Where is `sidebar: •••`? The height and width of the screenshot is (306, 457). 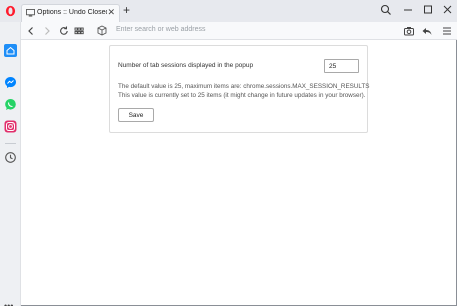 sidebar: ••• is located at coordinates (10, 164).